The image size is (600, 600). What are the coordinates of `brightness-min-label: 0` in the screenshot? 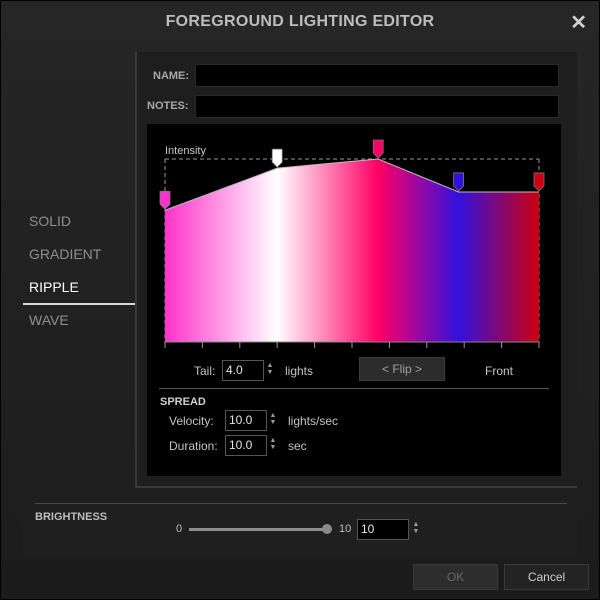 It's located at (179, 529).